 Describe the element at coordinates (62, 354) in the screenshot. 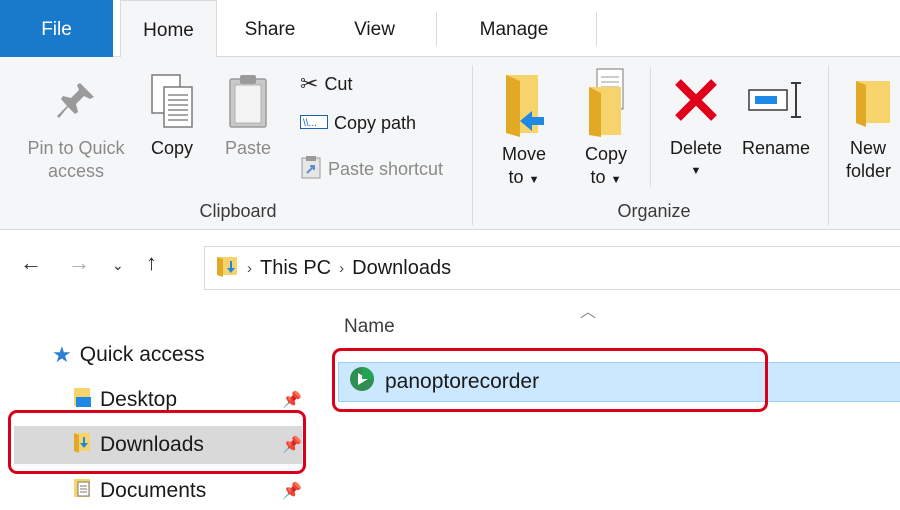

I see `star-icon: ★` at that location.